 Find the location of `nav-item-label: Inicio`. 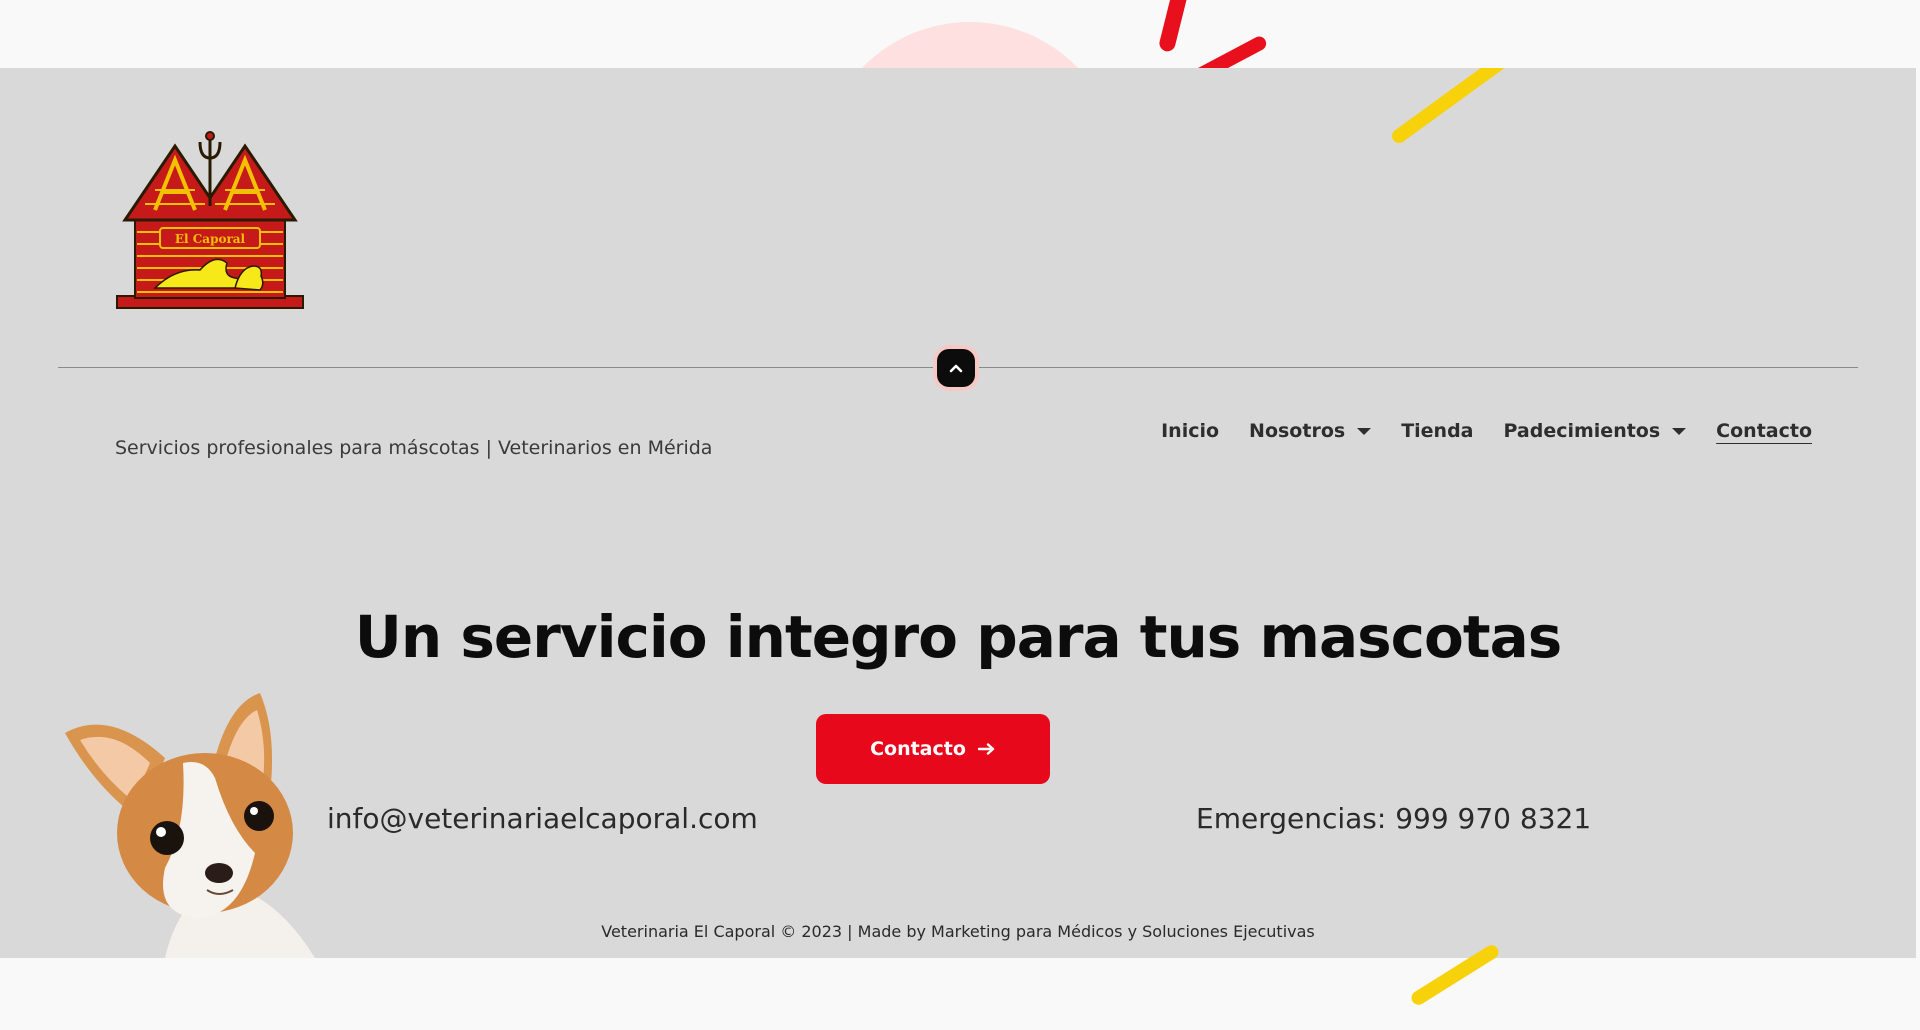

nav-item-label: Inicio is located at coordinates (1190, 431).